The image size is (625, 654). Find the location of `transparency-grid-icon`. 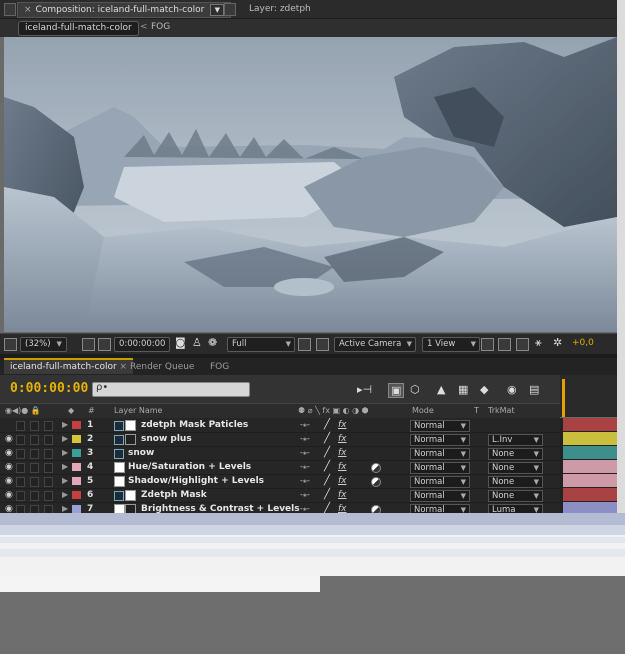

transparency-grid-icon is located at coordinates (322, 344).